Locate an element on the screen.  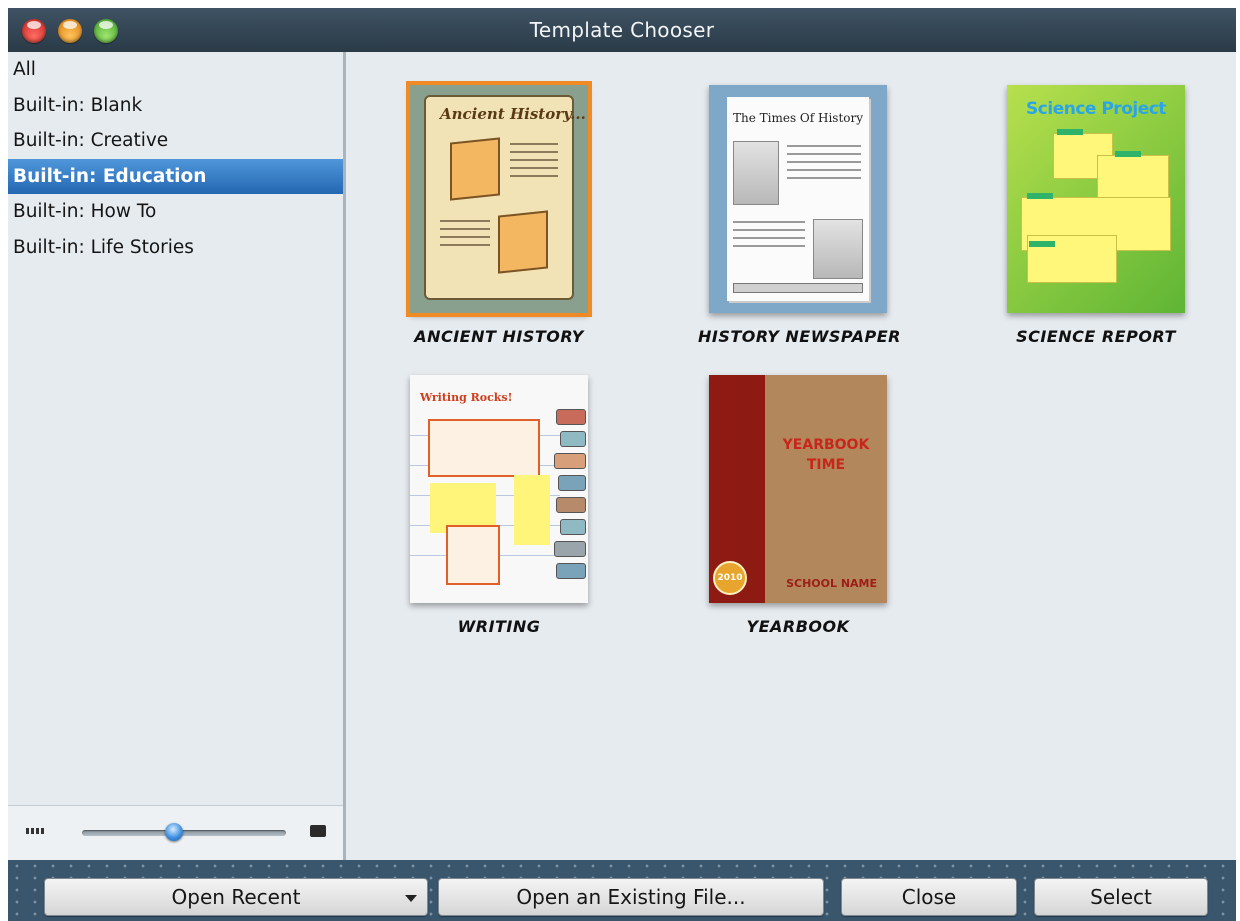
template-label: HISTORY NEWSPAPER is located at coordinates (799, 336).